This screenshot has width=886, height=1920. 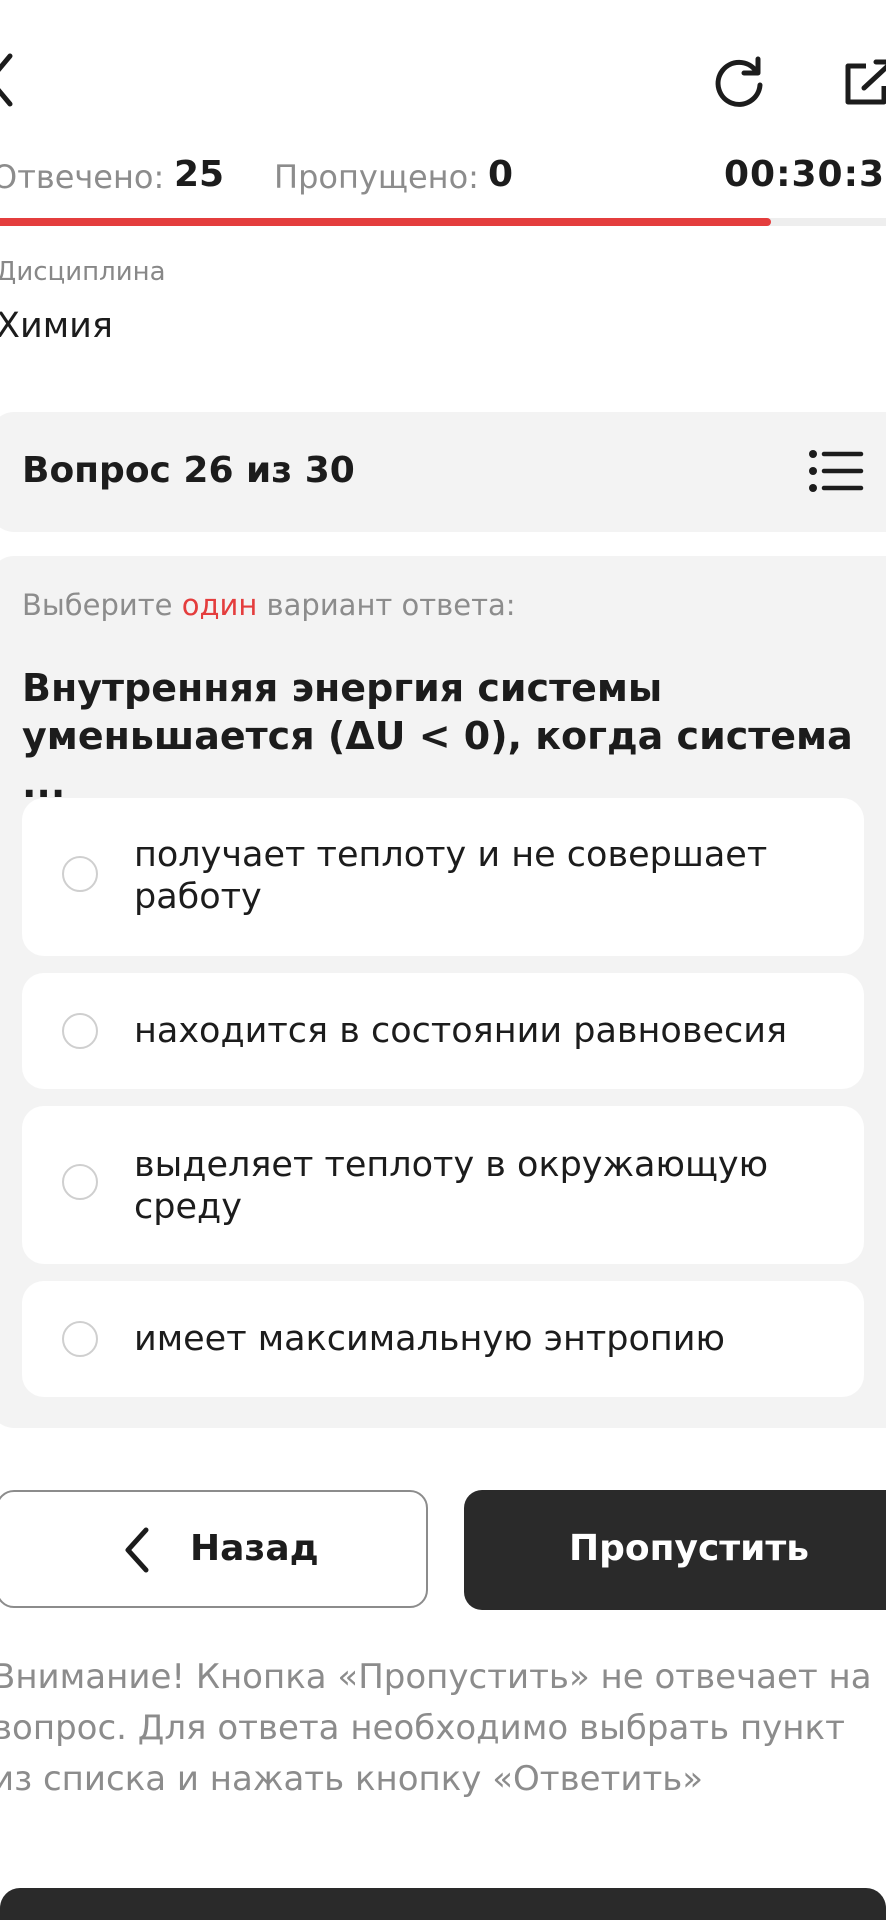 What do you see at coordinates (429, 1339) in the screenshot?
I see `answer-option-label: имеет максимальную энтропию` at bounding box center [429, 1339].